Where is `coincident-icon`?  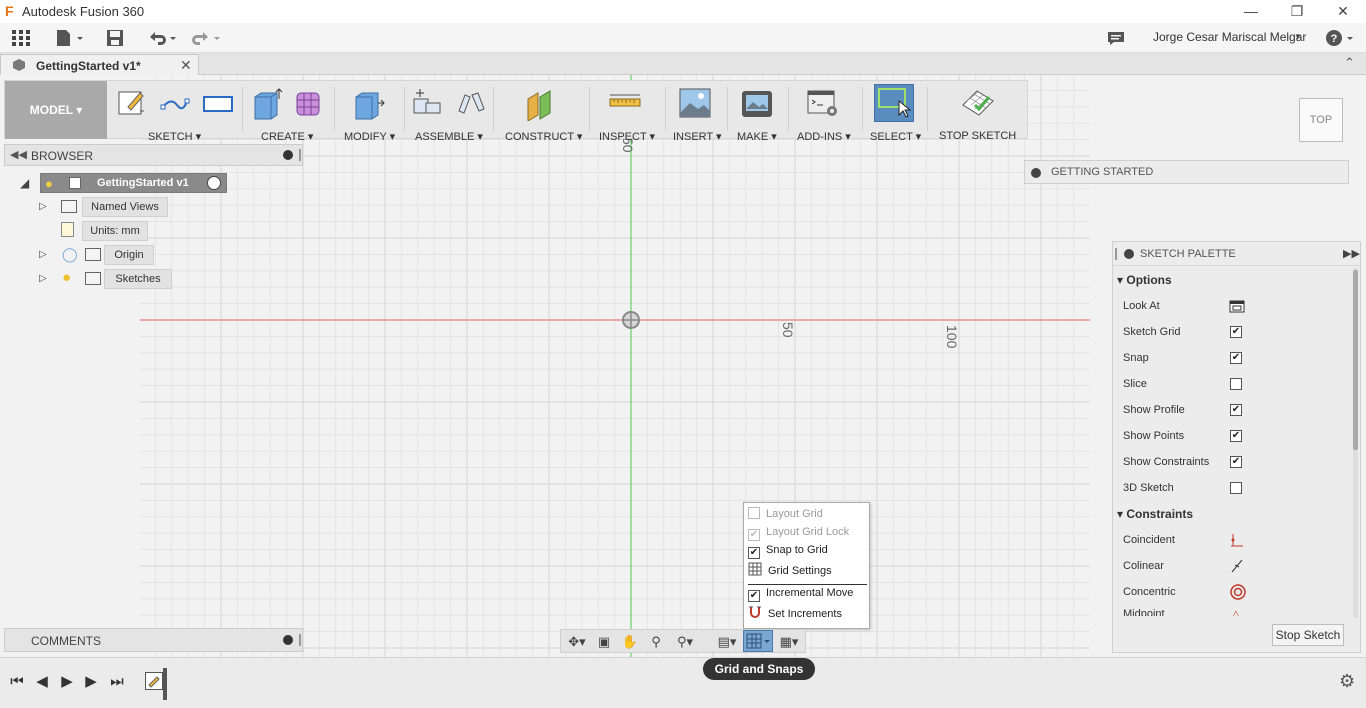
coincident-icon is located at coordinates (1237, 541).